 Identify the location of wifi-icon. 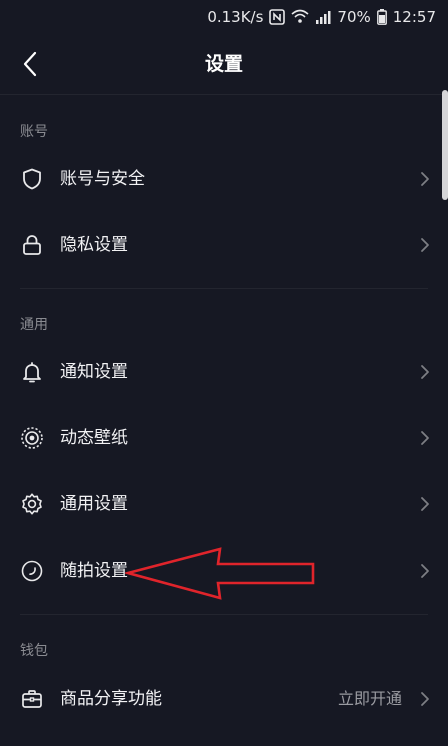
(300, 17).